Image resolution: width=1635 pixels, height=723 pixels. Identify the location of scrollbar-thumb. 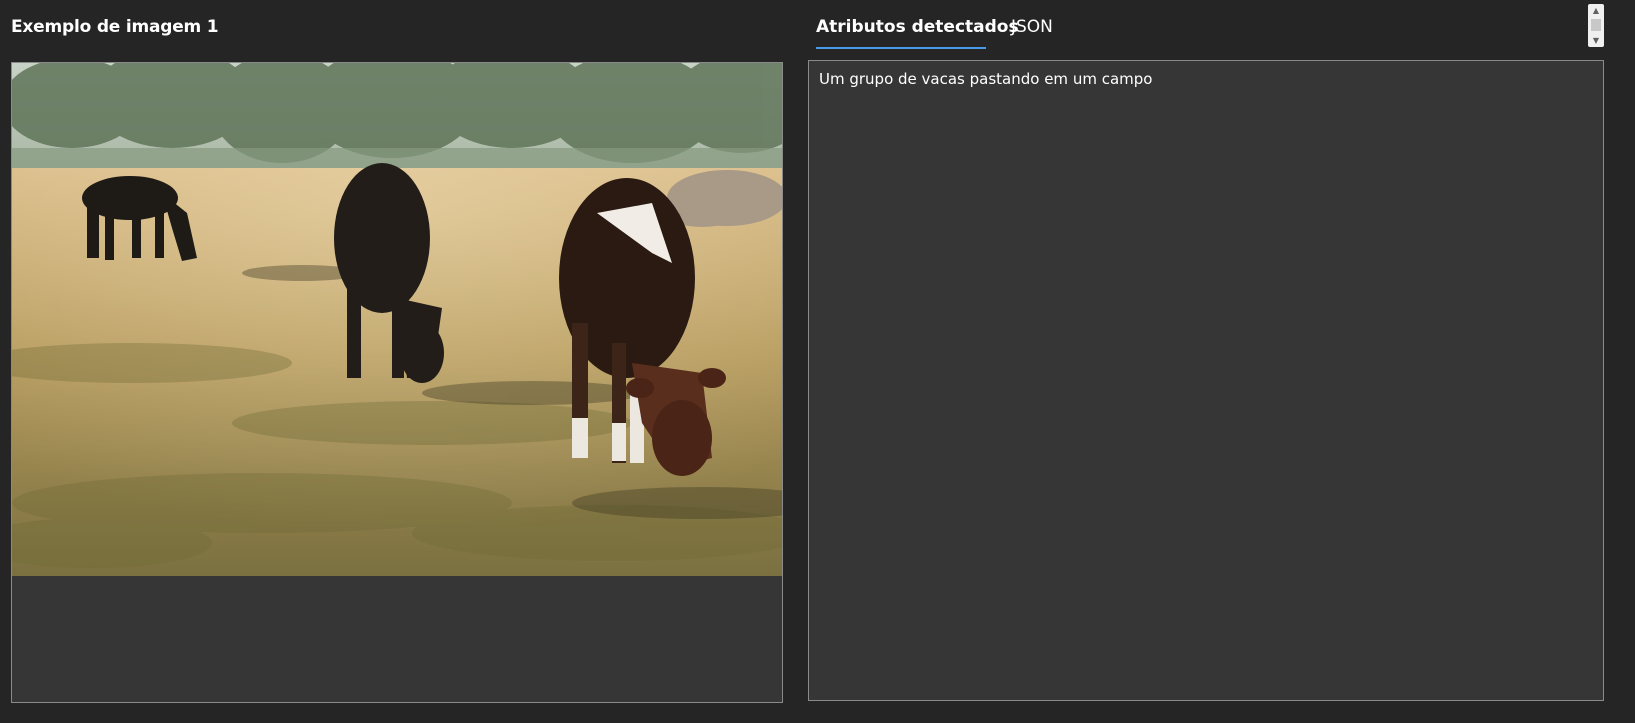
(1596, 25).